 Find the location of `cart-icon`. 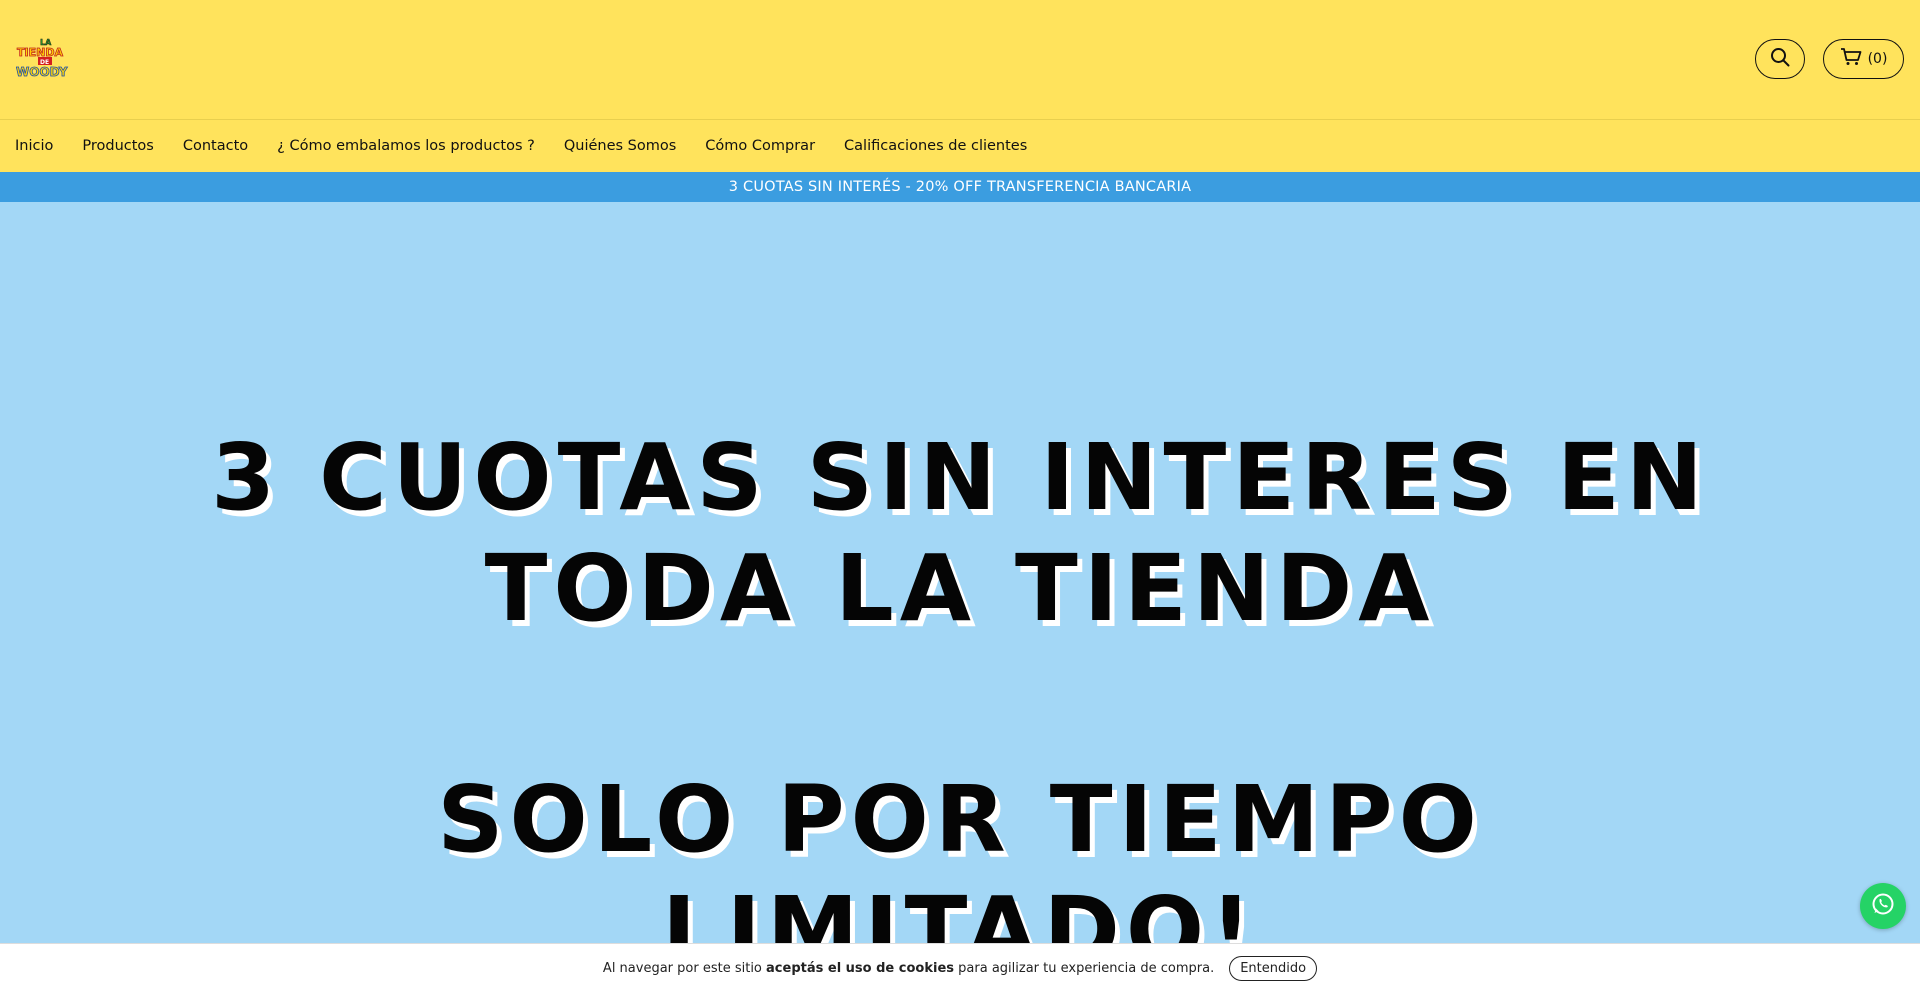

cart-icon is located at coordinates (1851, 59).